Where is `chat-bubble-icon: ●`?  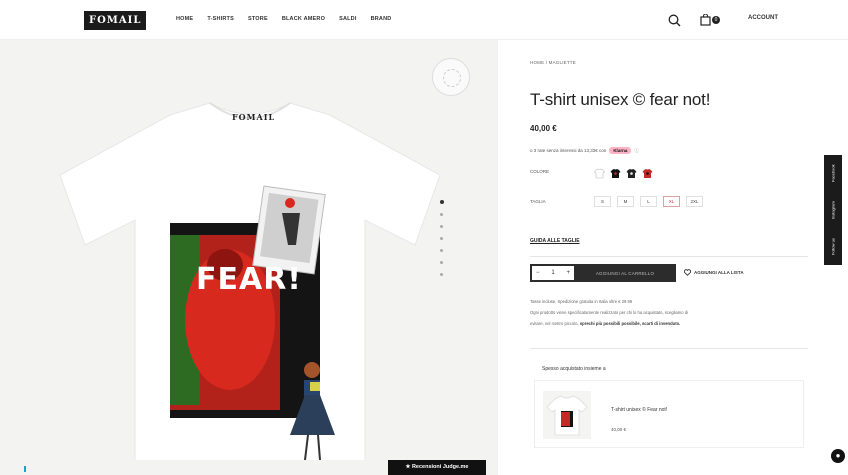
chat-bubble-icon: ● is located at coordinates (838, 456).